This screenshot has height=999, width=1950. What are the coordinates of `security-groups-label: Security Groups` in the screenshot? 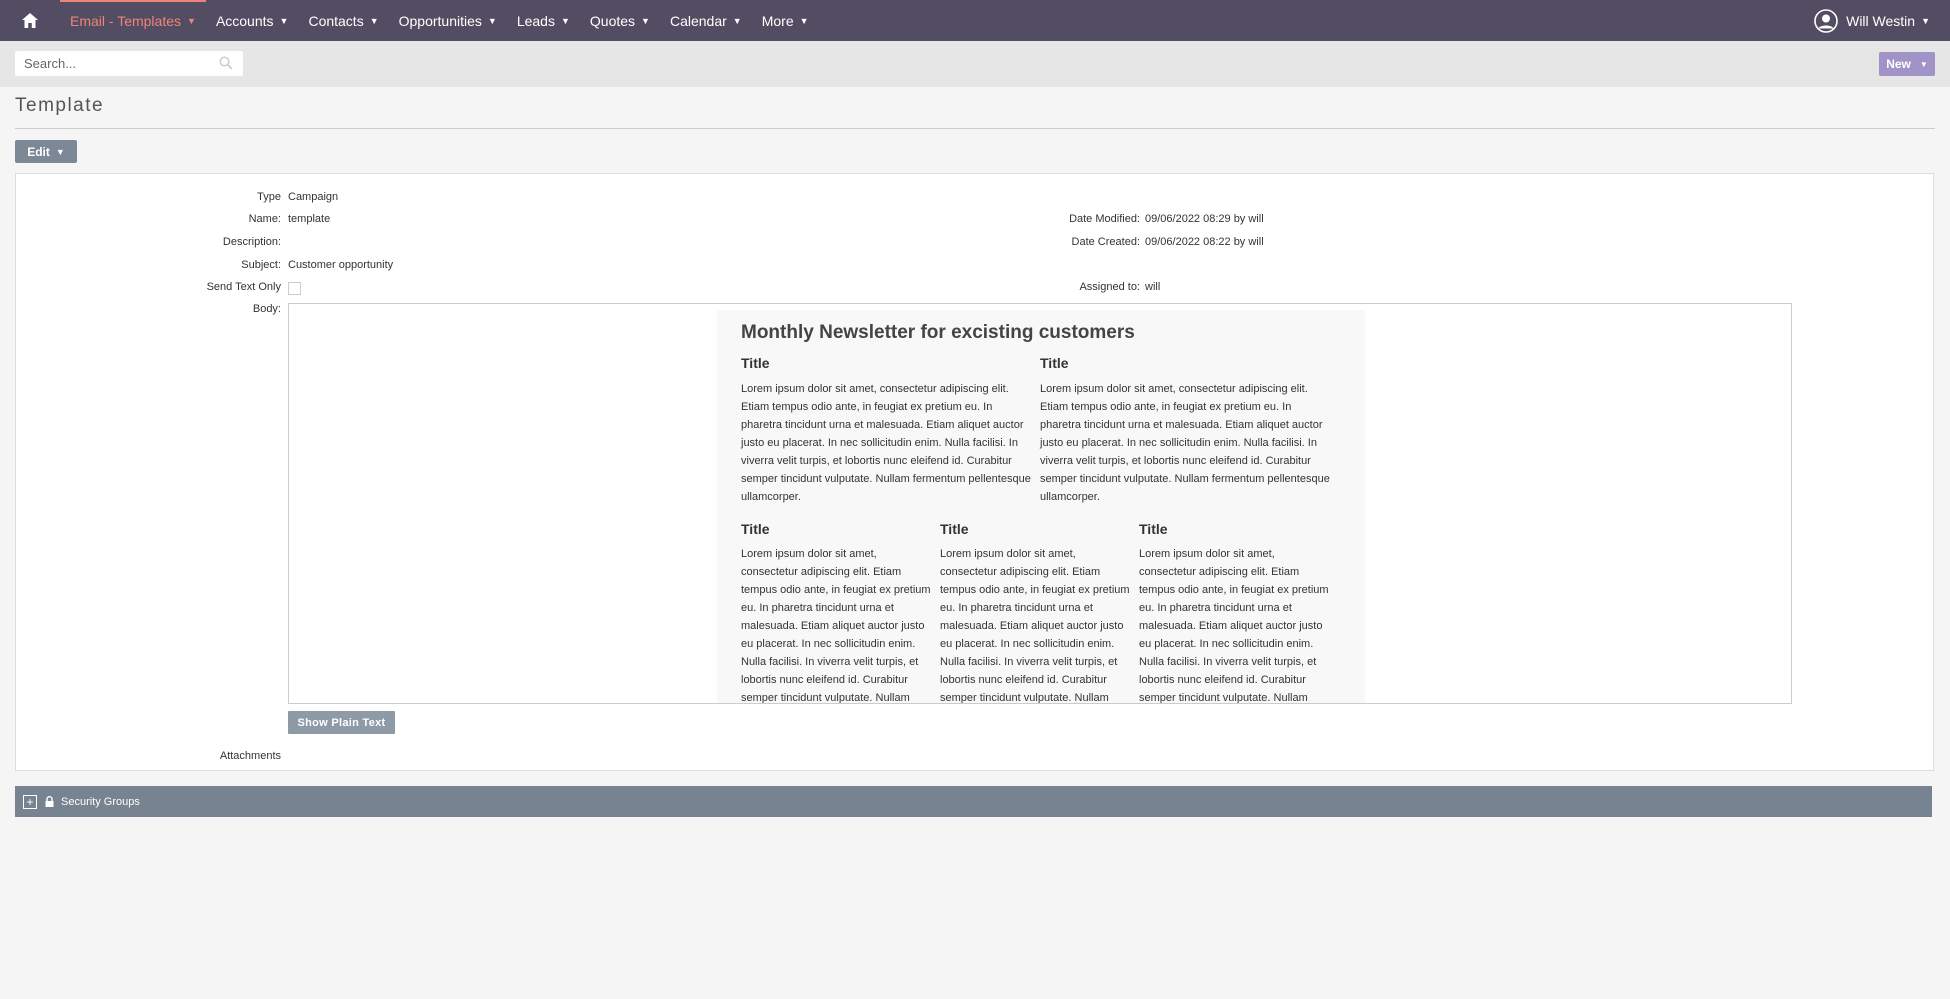 It's located at (100, 801).